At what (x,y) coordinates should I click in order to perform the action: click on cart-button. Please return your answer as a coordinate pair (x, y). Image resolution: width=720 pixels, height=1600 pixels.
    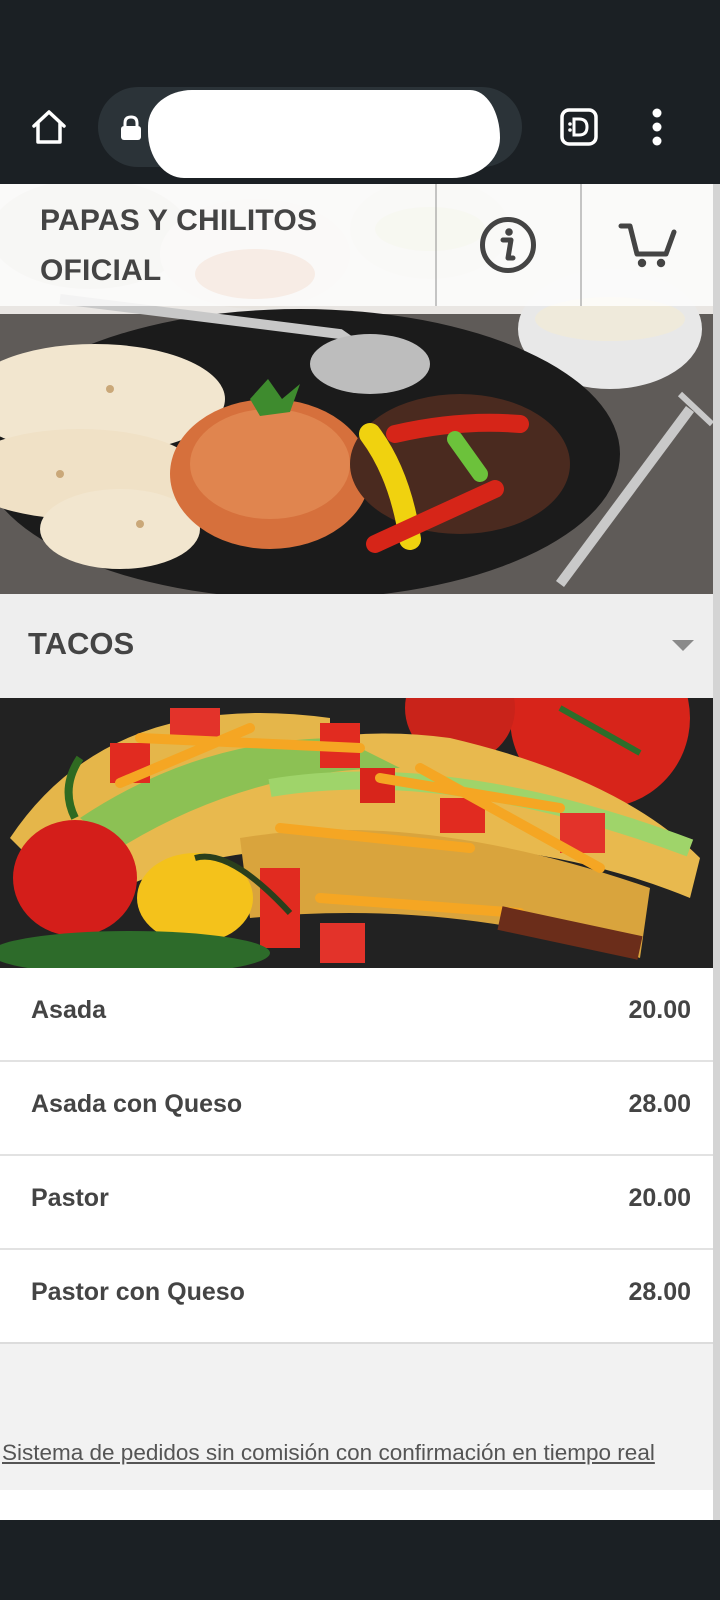
    Looking at the image, I should click on (647, 245).